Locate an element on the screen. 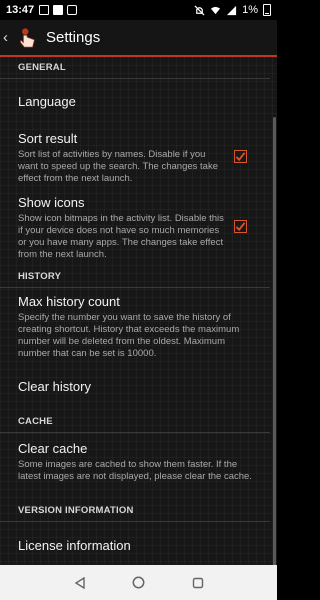 Image resolution: width=320 pixels, height=600 pixels. sim-notification-icon is located at coordinates (58, 10).